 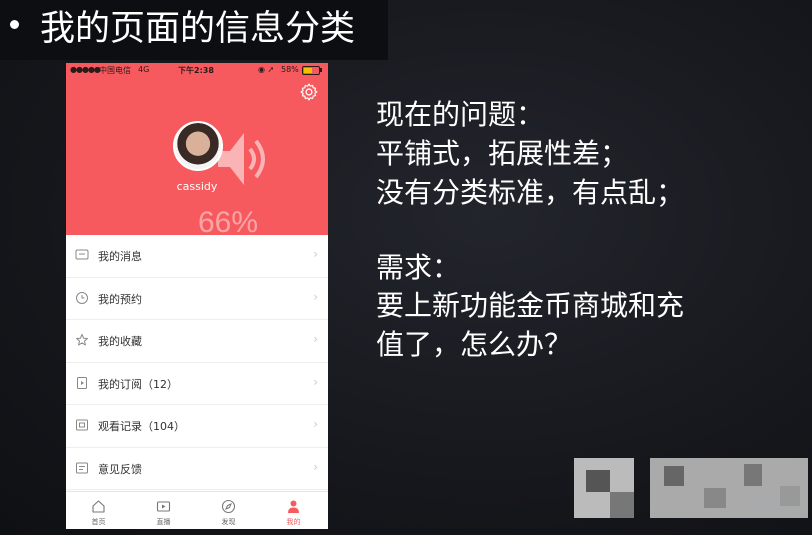 What do you see at coordinates (228, 522) in the screenshot?
I see `tab-label: 发现` at bounding box center [228, 522].